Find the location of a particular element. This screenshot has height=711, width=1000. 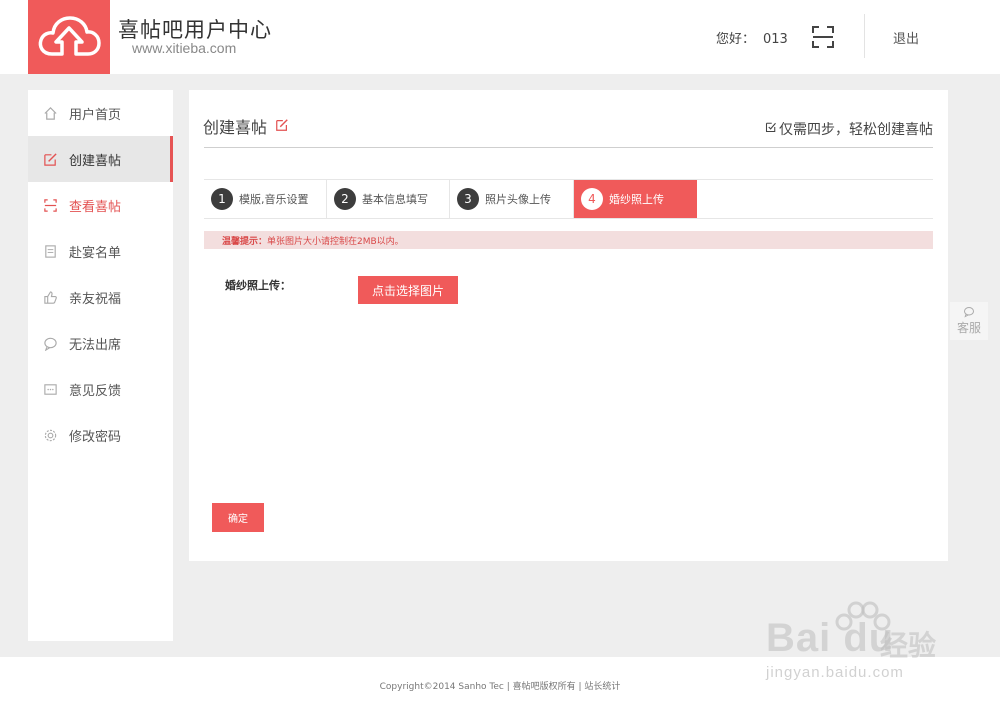

sidebar-item-feedback: 意见反馈 is located at coordinates (100, 389).